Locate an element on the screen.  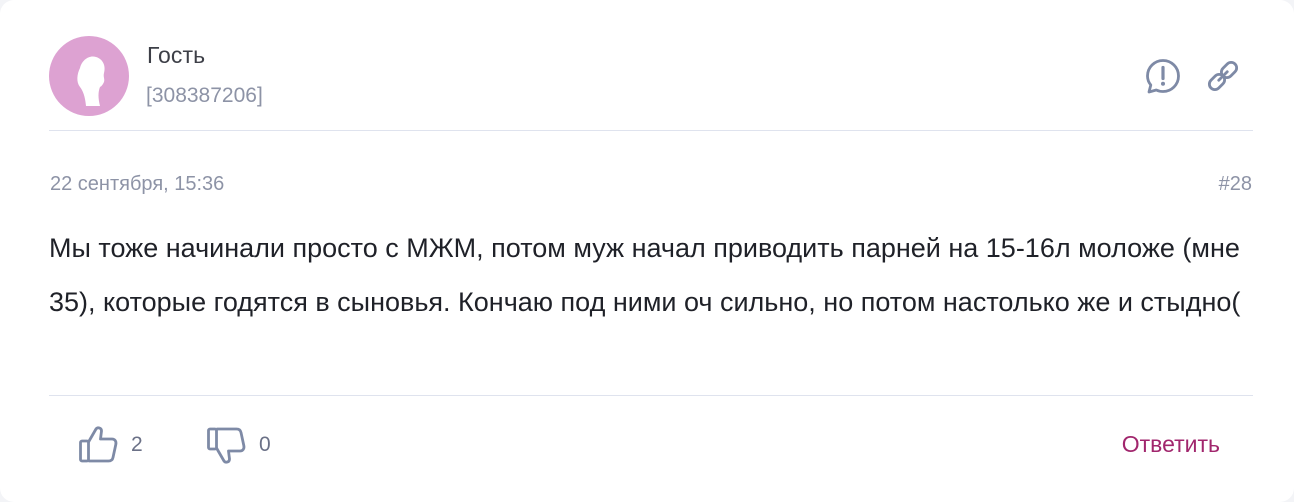
report-button is located at coordinates (1163, 76).